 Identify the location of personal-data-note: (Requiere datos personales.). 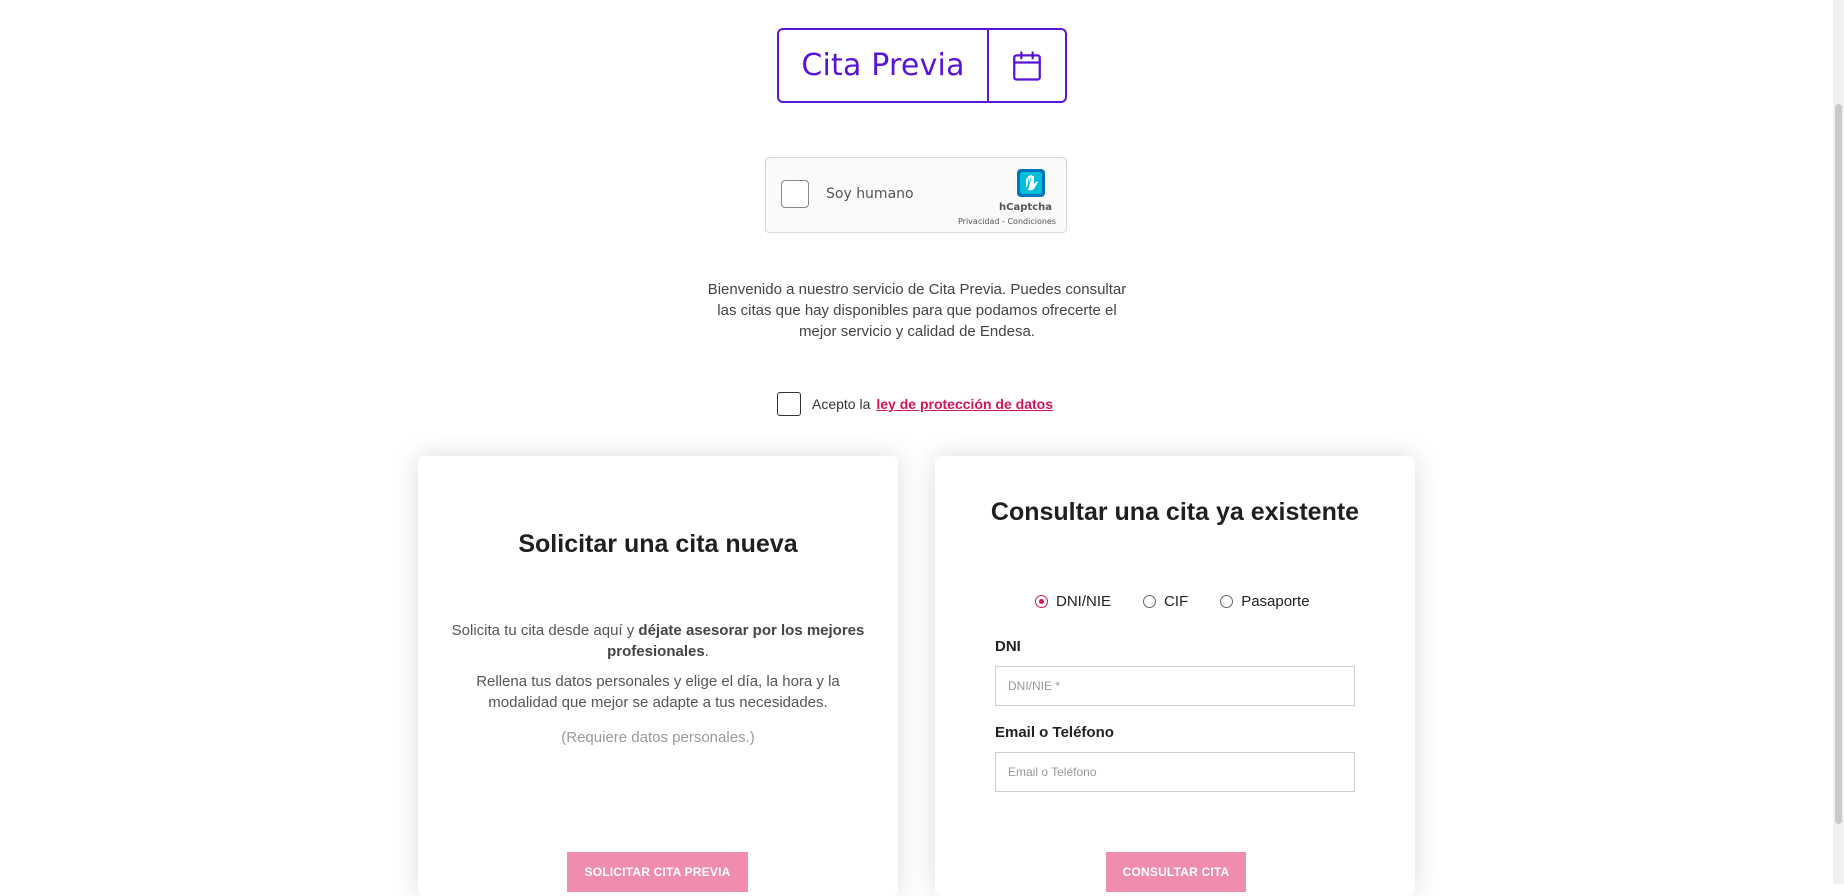
(658, 737).